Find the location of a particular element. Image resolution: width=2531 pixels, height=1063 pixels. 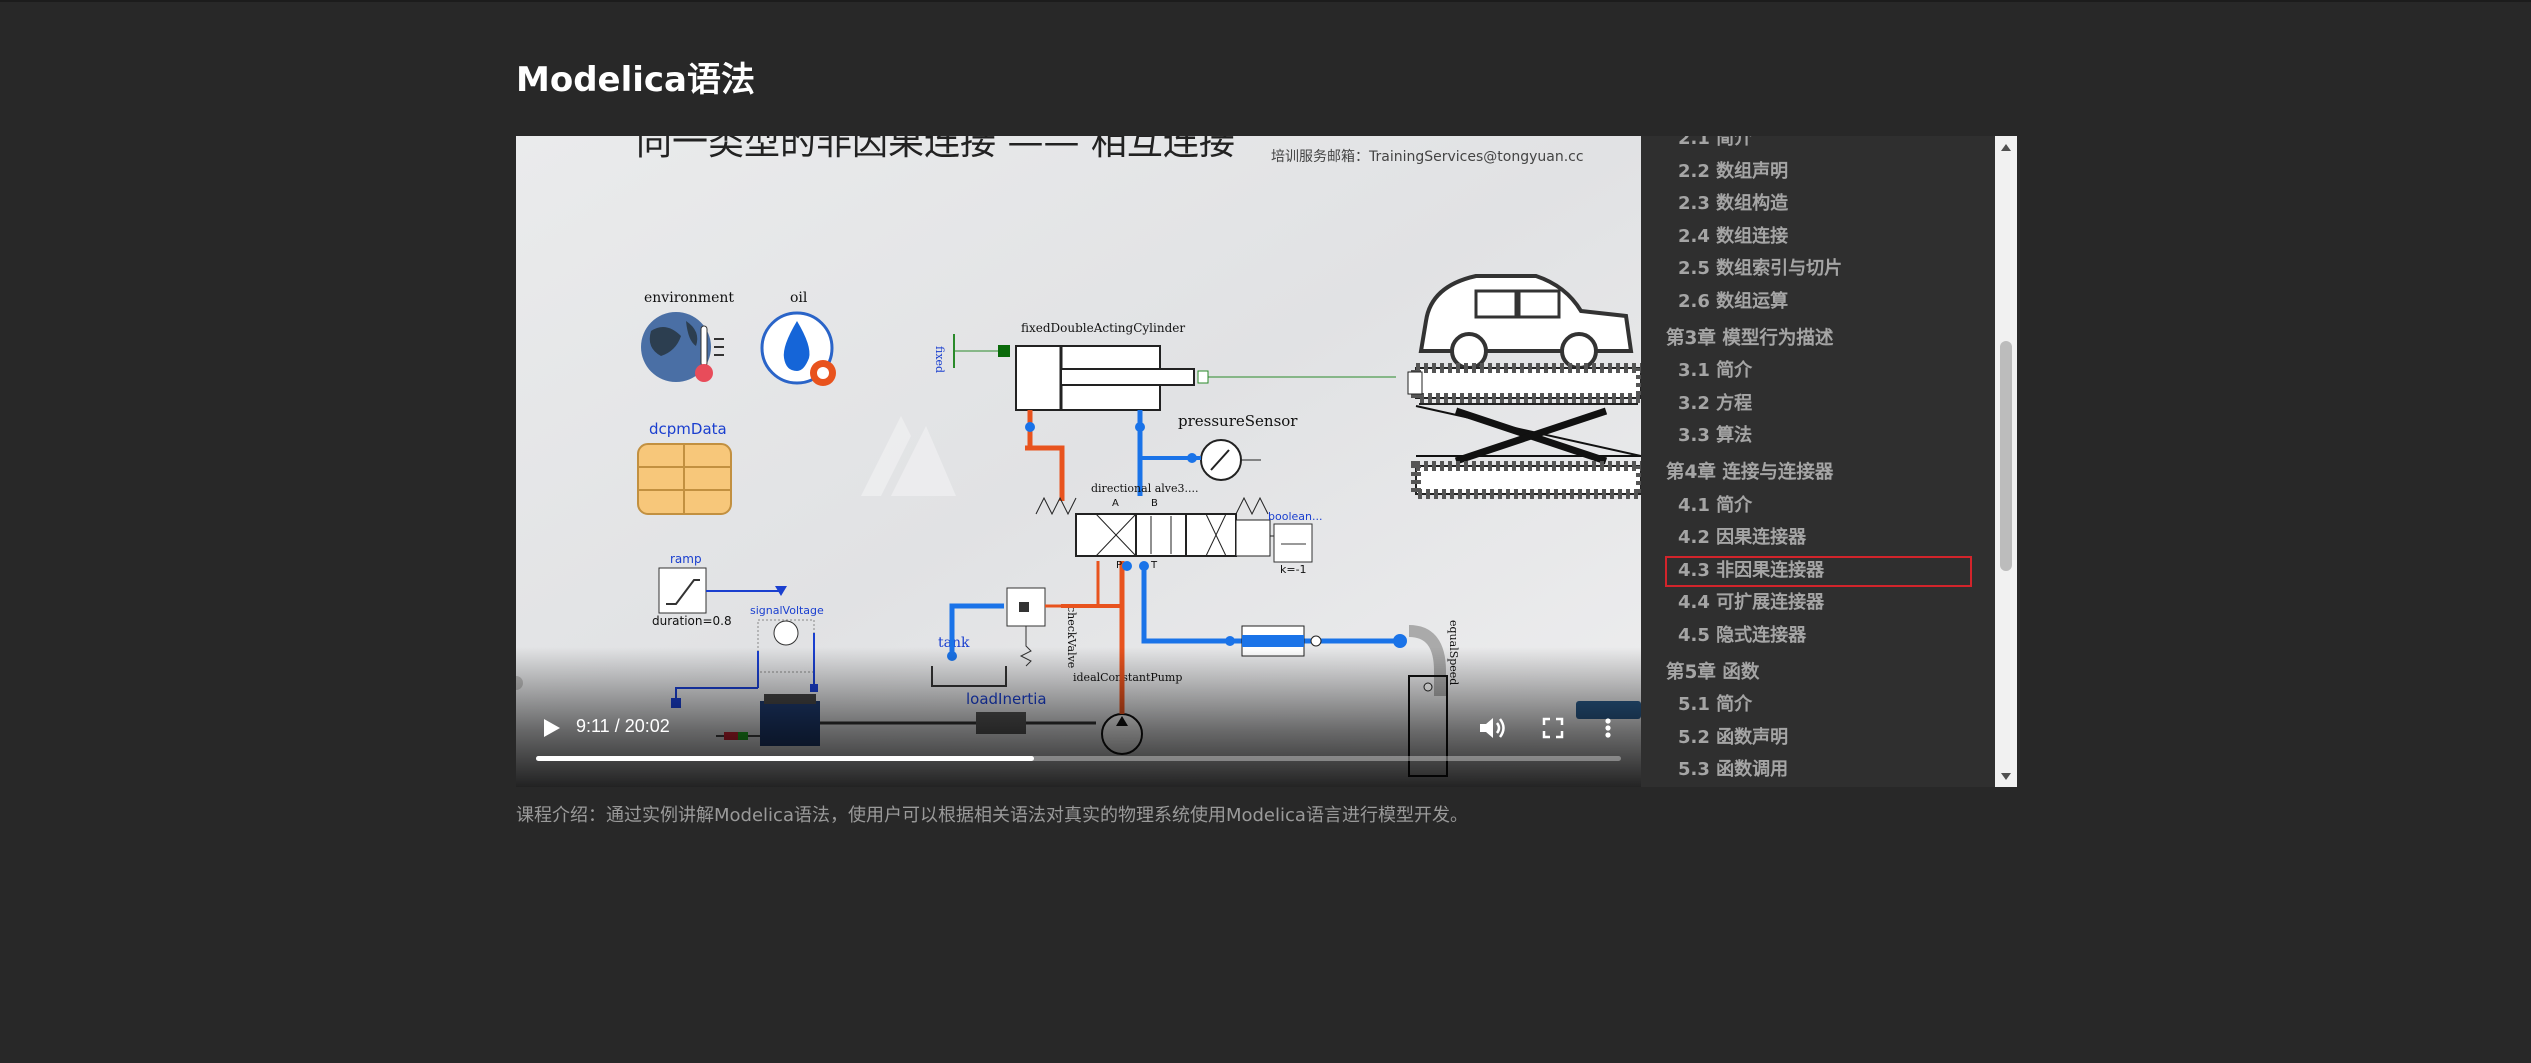

controls-overlay is located at coordinates (1078, 717).